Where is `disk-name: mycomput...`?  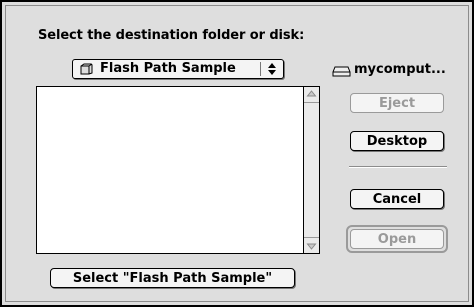
disk-name: mycomput... is located at coordinates (400, 69).